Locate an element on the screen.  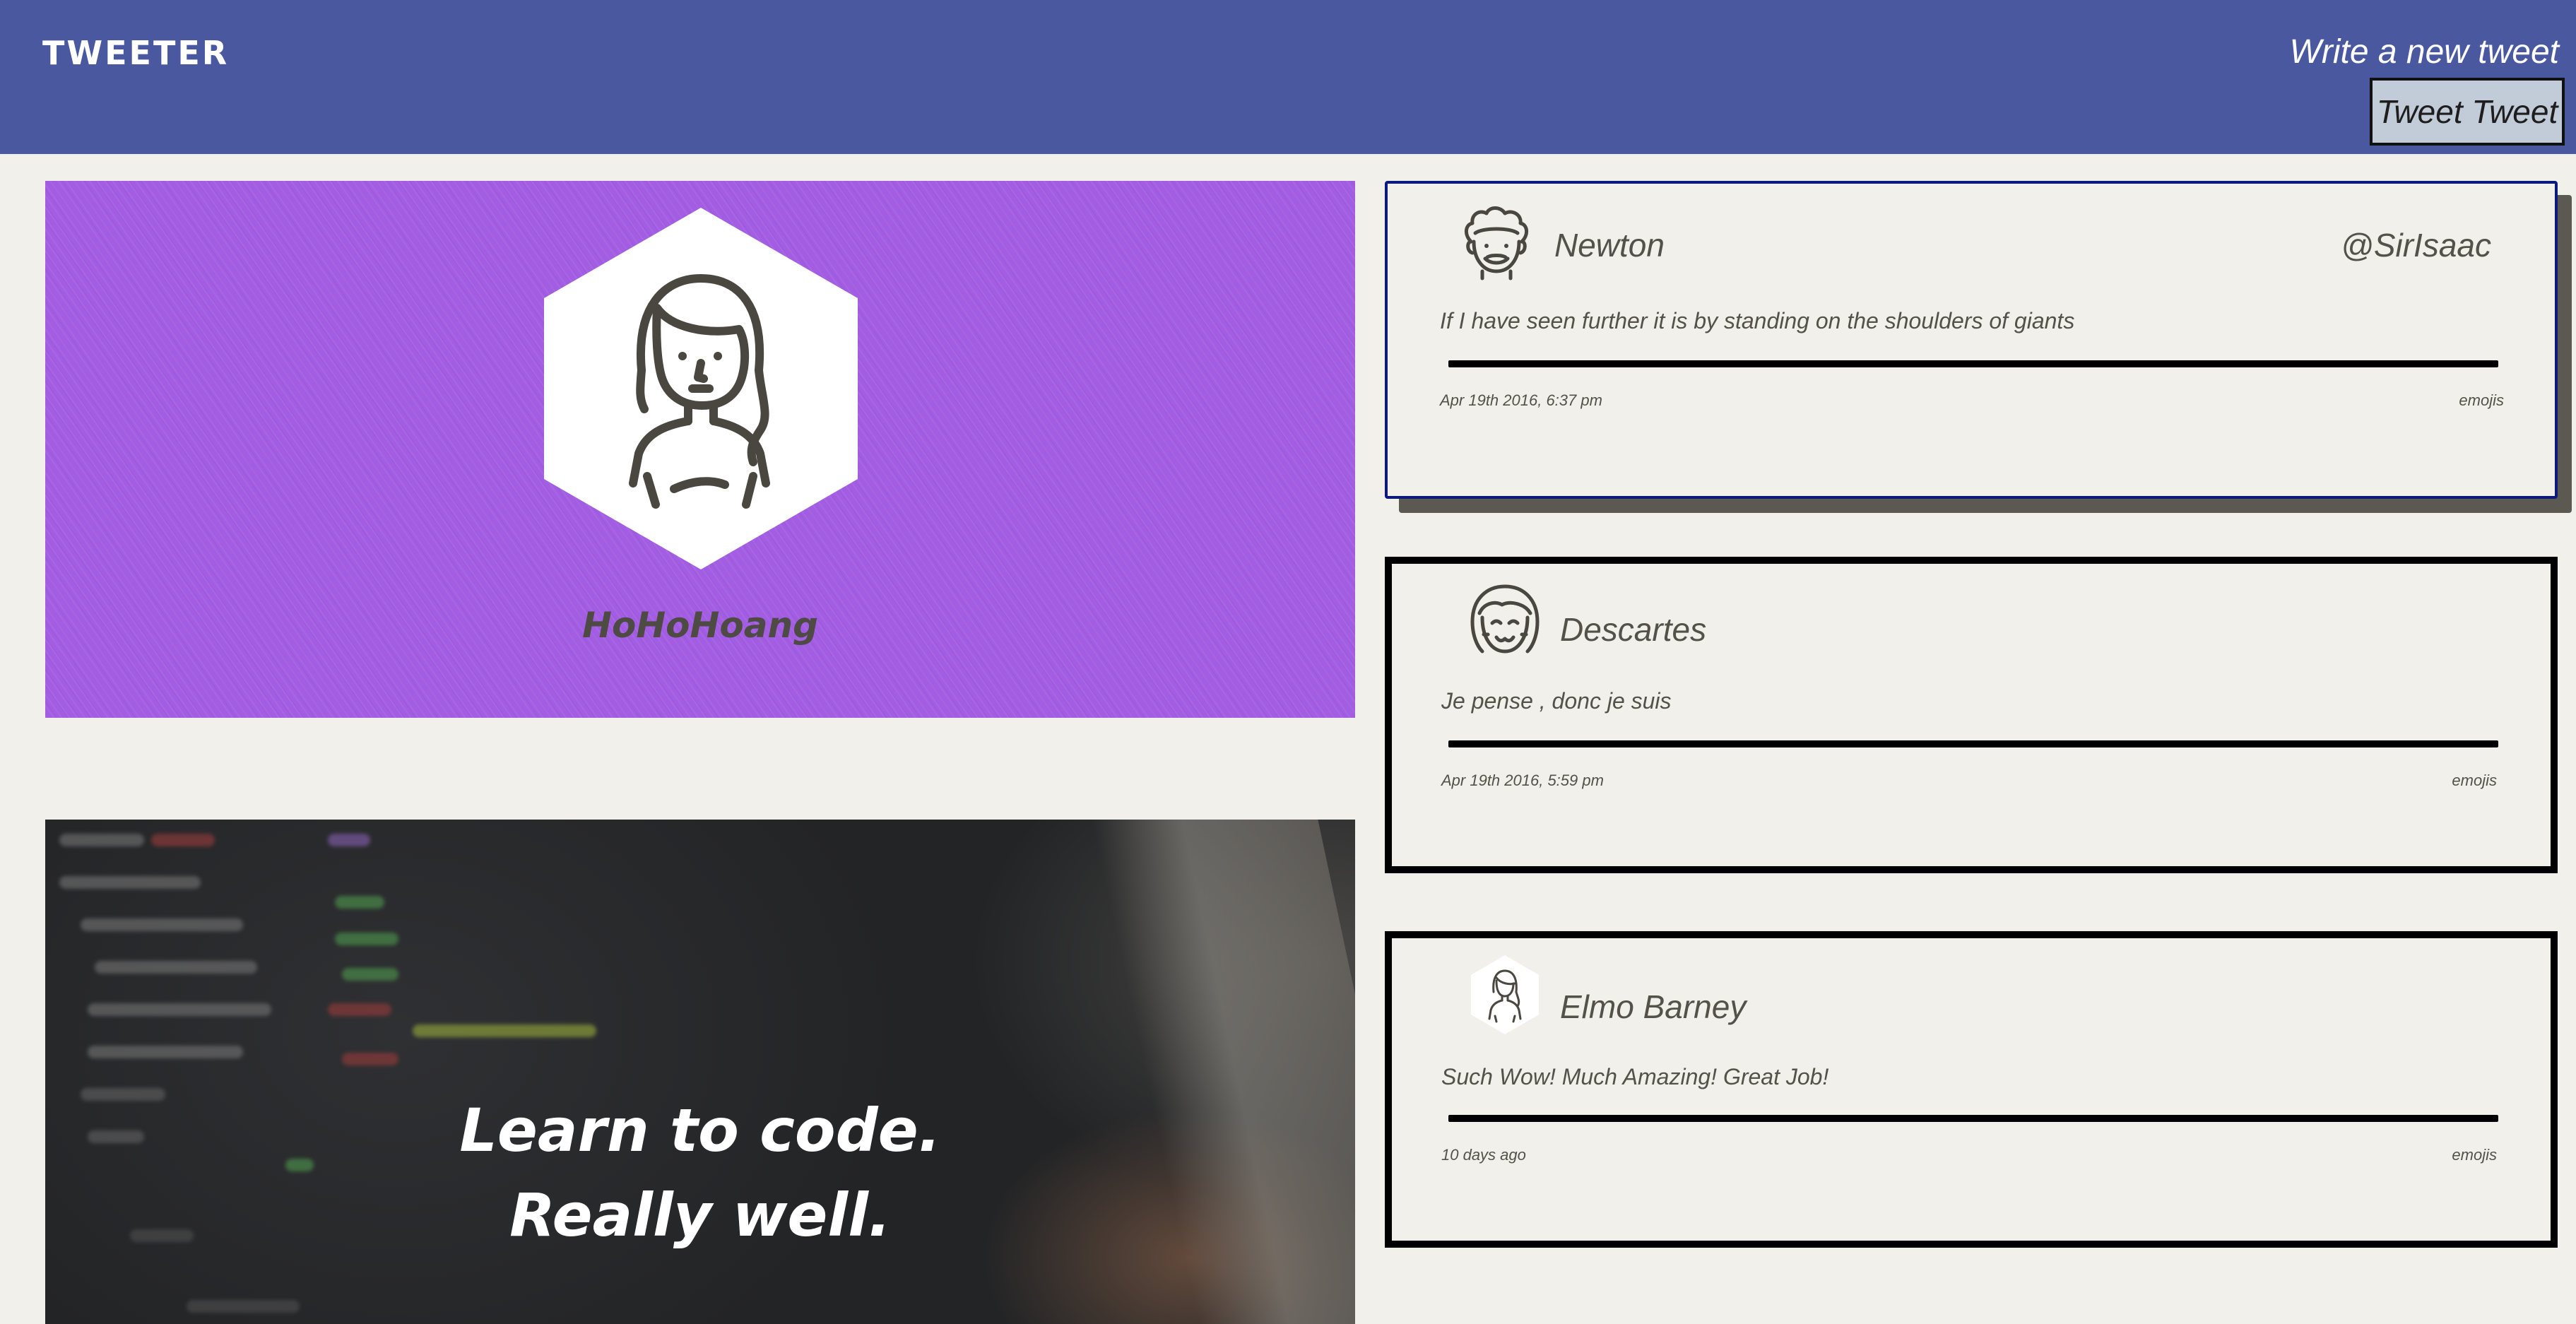
profile-avatar-hexagon is located at coordinates (701, 389).